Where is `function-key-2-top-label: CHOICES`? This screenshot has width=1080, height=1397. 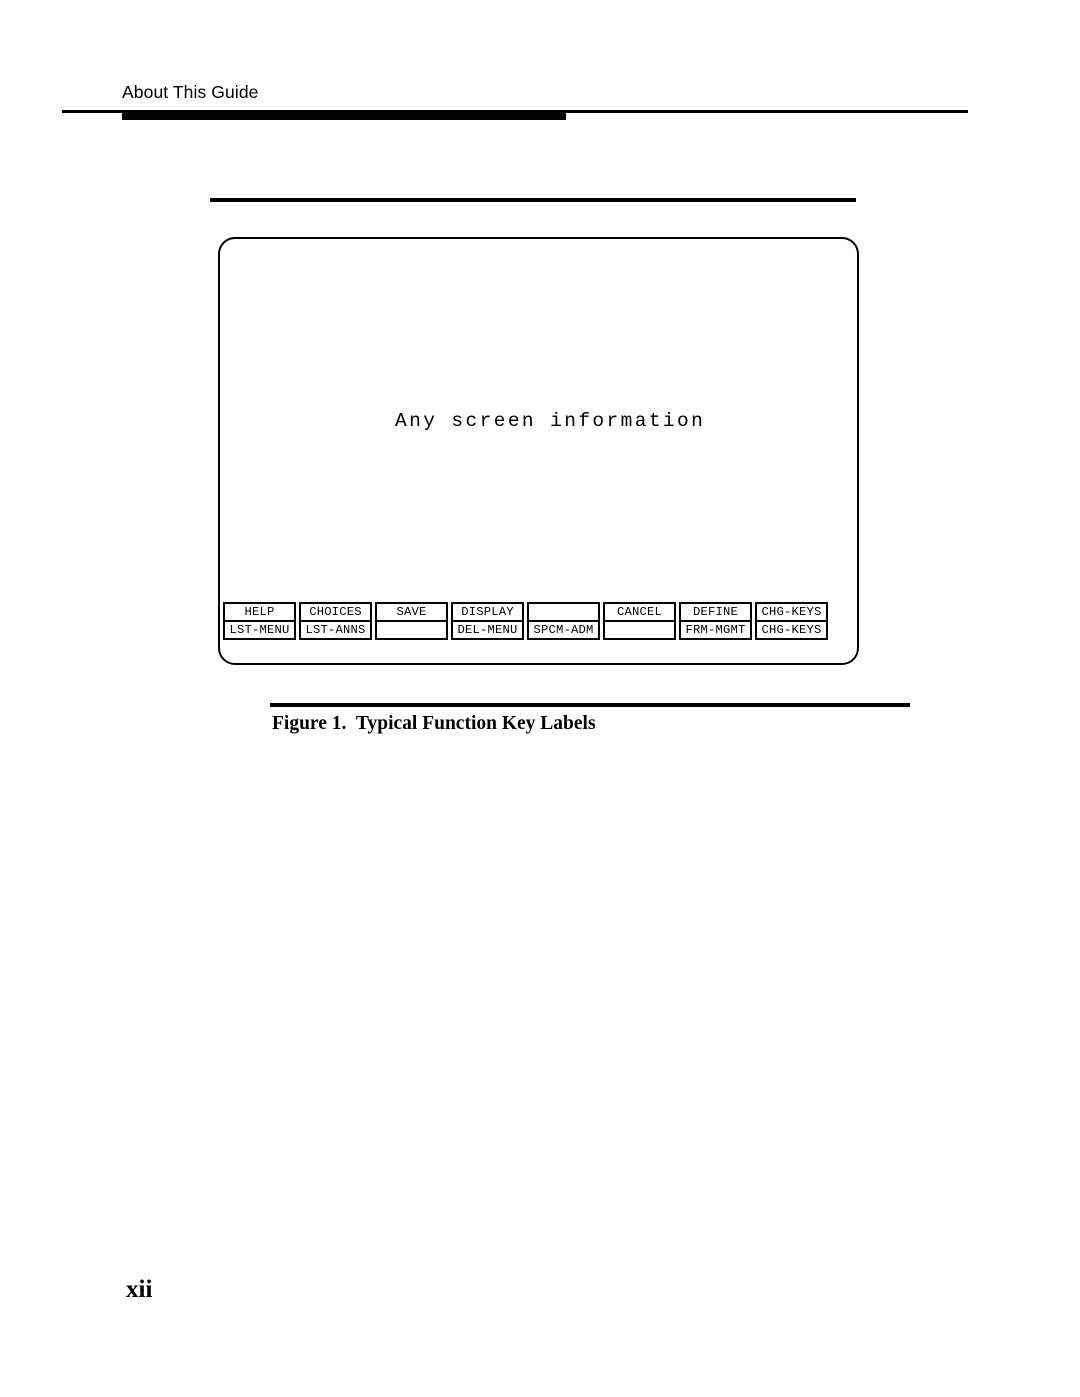
function-key-2-top-label: CHOICES is located at coordinates (335, 613).